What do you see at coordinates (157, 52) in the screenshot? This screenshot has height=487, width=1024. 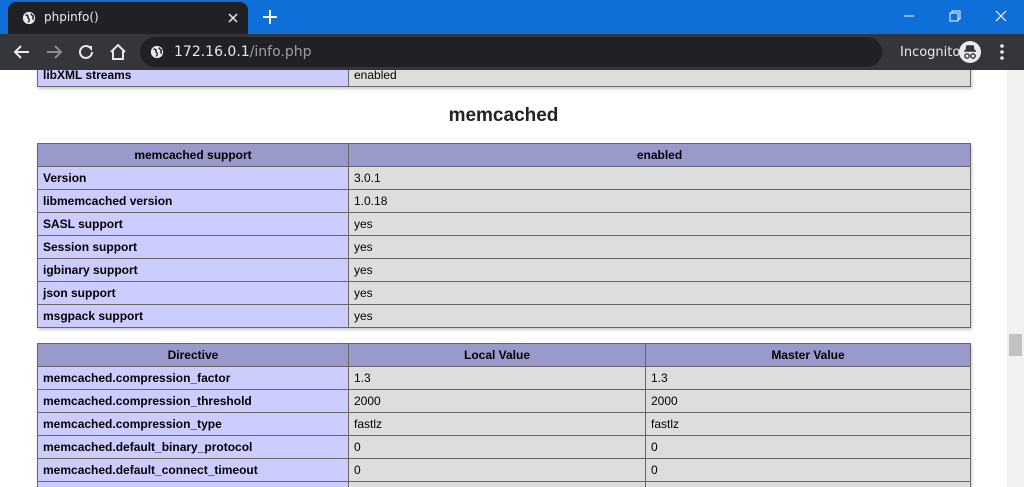 I see `site-info-icon` at bounding box center [157, 52].